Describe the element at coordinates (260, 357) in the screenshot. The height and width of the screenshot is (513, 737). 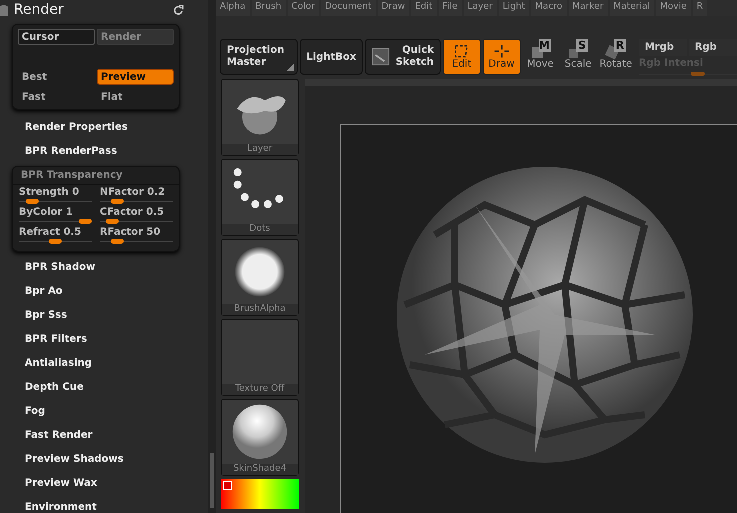
I see `material-thumbnail: Texture Off` at that location.